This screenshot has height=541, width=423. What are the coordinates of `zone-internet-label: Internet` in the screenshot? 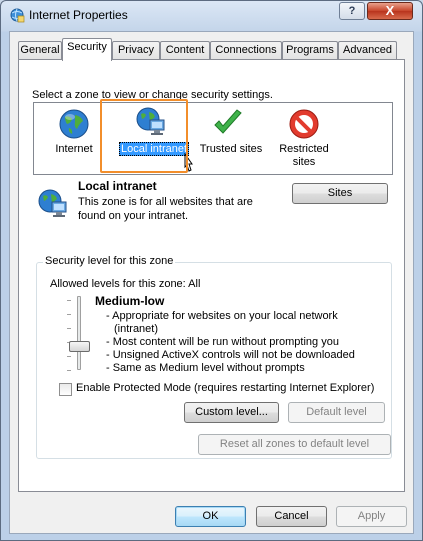 It's located at (74, 149).